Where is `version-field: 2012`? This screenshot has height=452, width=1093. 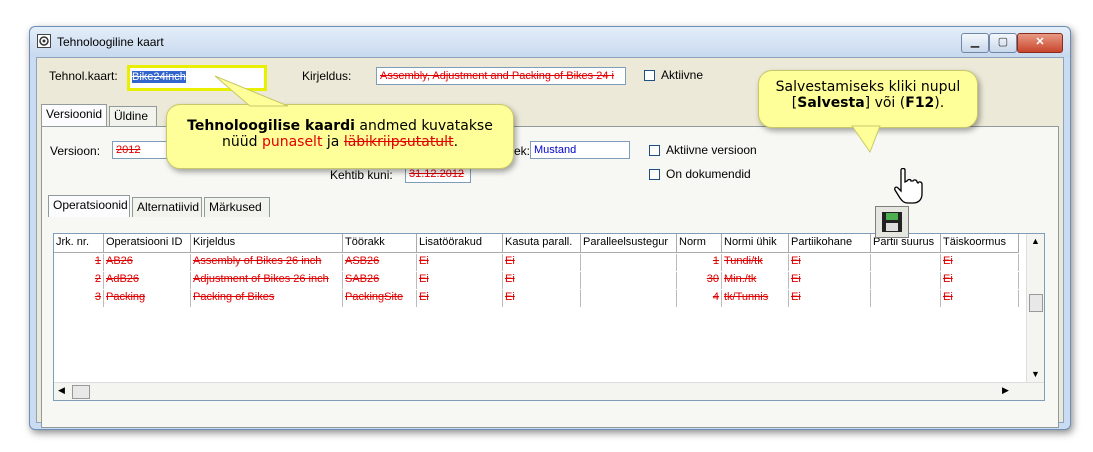 version-field: 2012 is located at coordinates (142, 150).